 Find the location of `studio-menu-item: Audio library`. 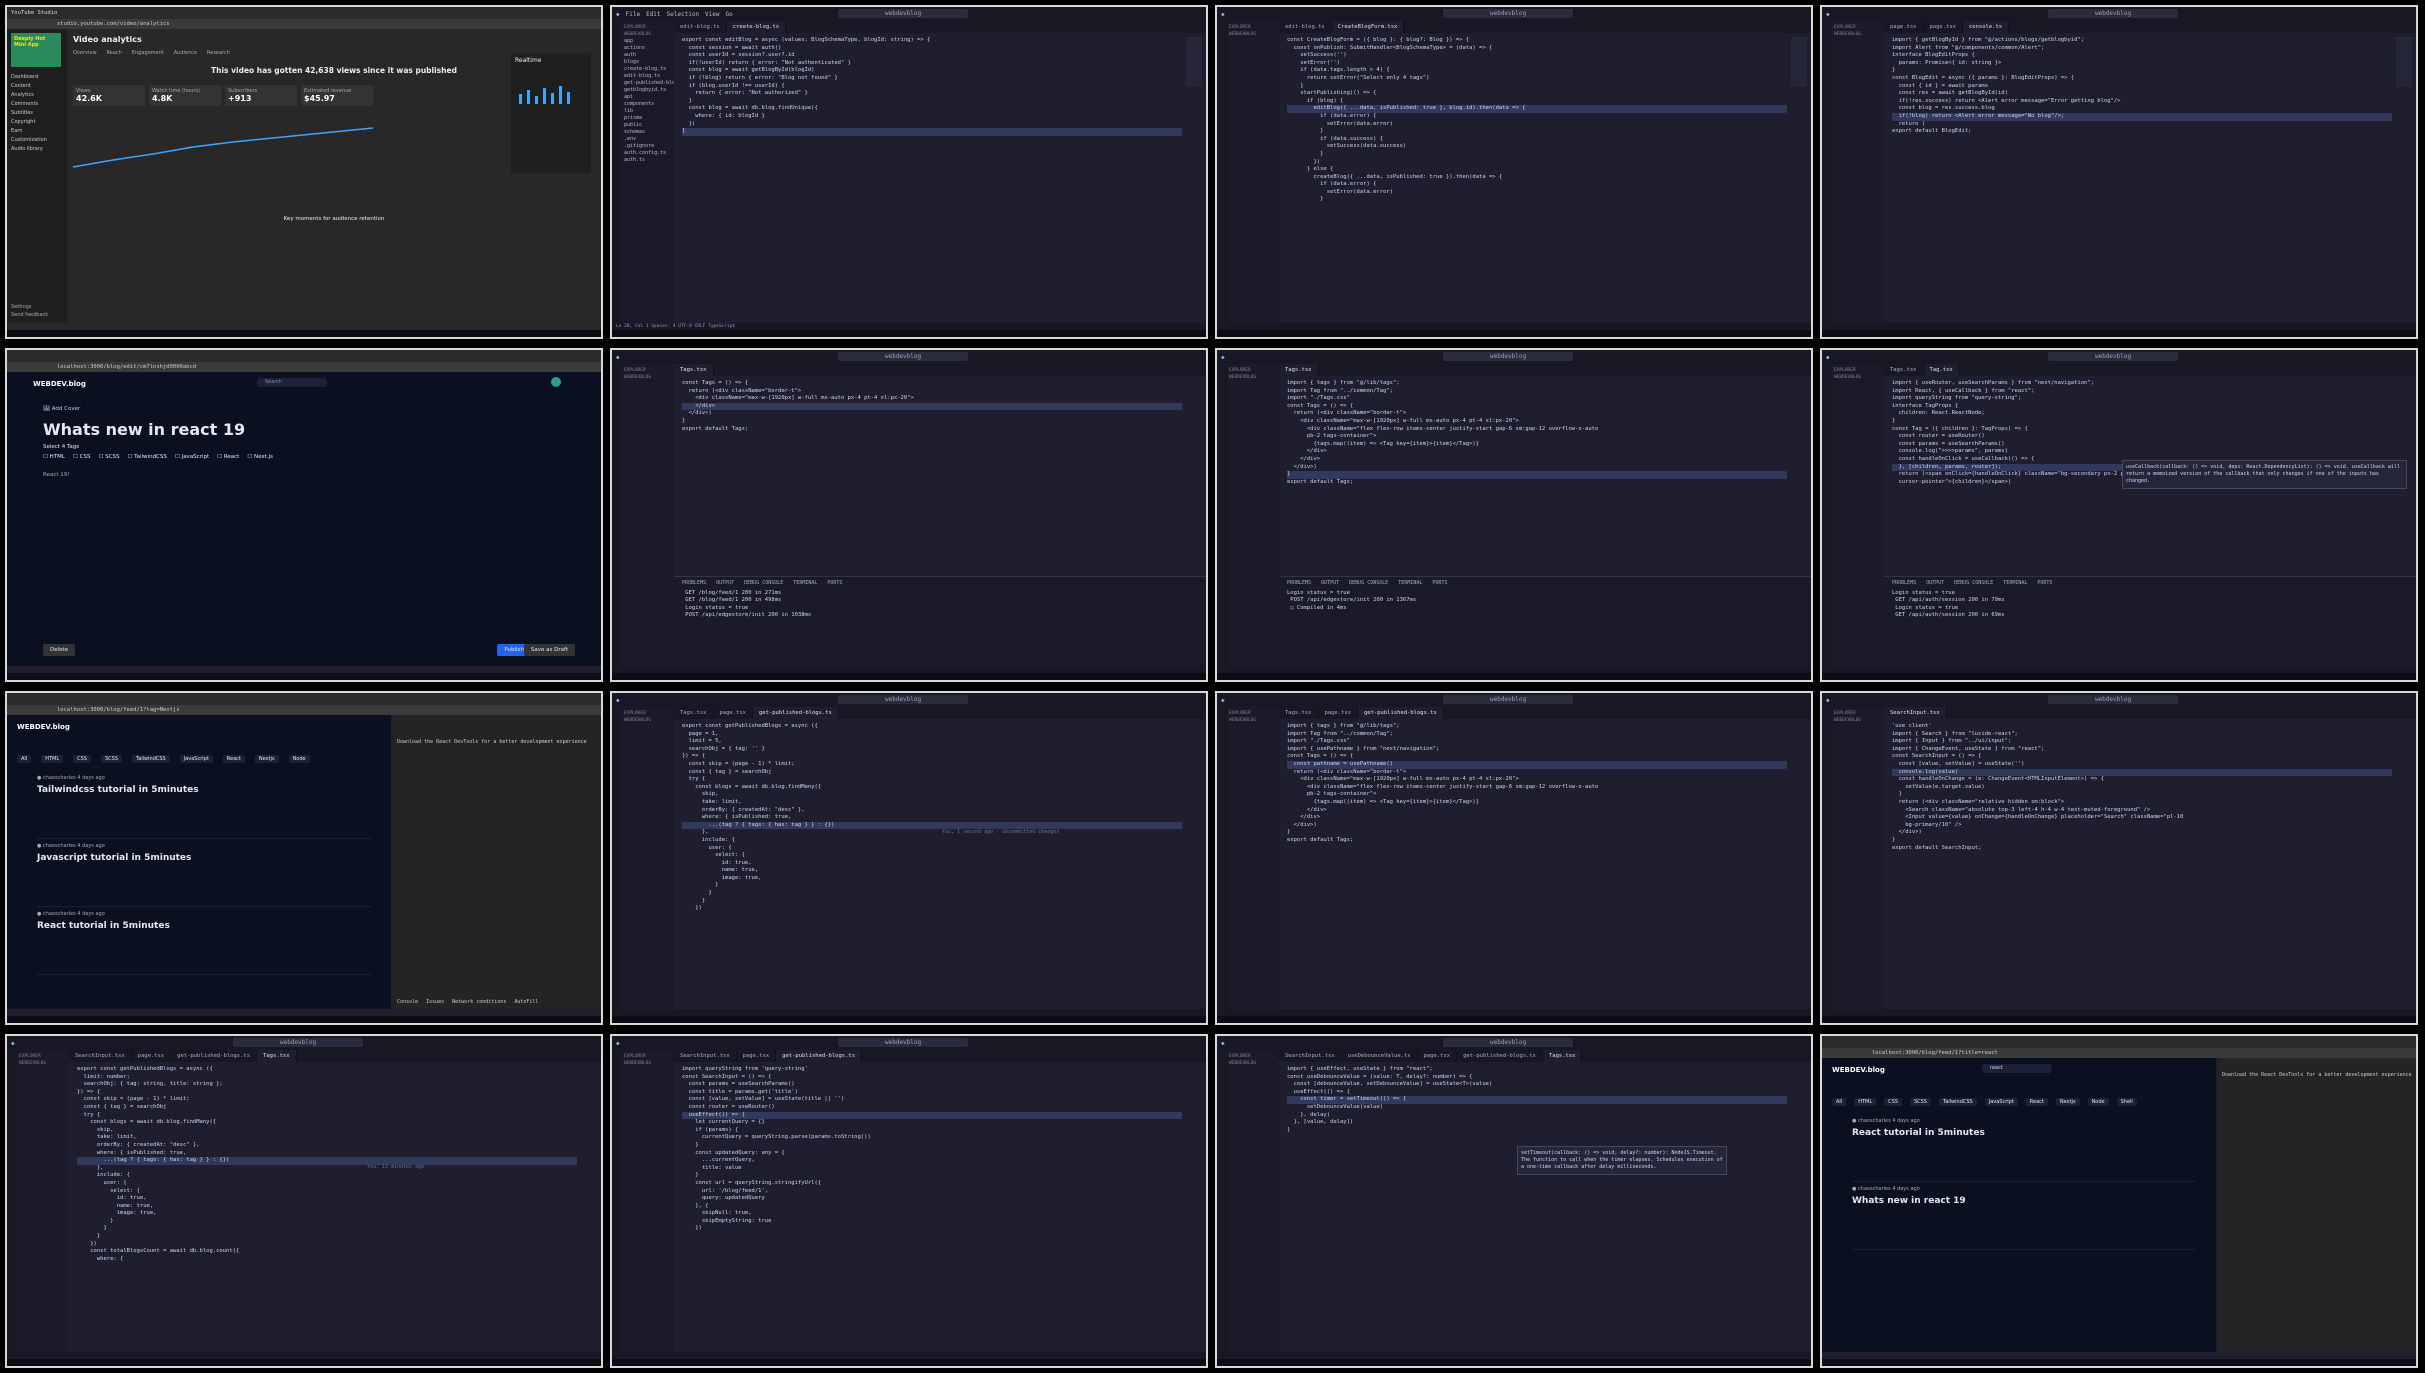

studio-menu-item: Audio library is located at coordinates (37, 149).